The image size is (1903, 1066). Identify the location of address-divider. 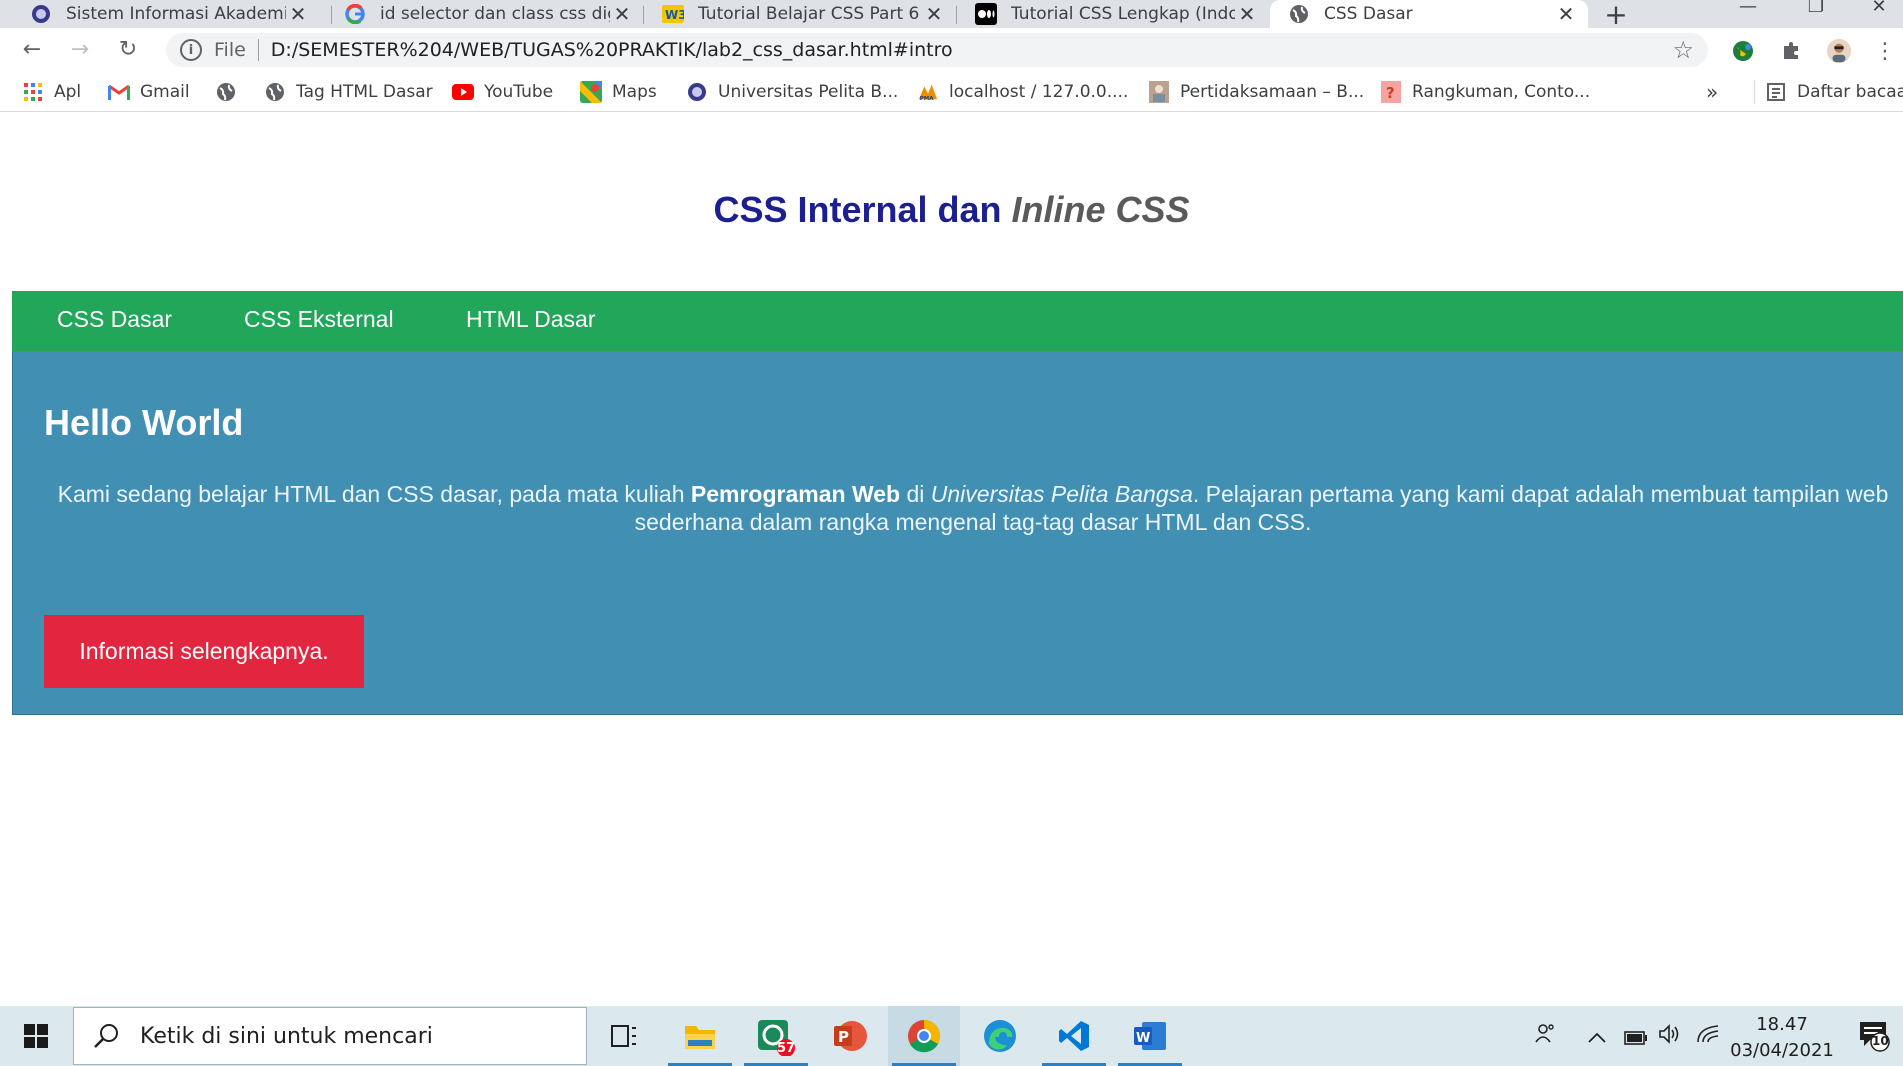
(258, 50).